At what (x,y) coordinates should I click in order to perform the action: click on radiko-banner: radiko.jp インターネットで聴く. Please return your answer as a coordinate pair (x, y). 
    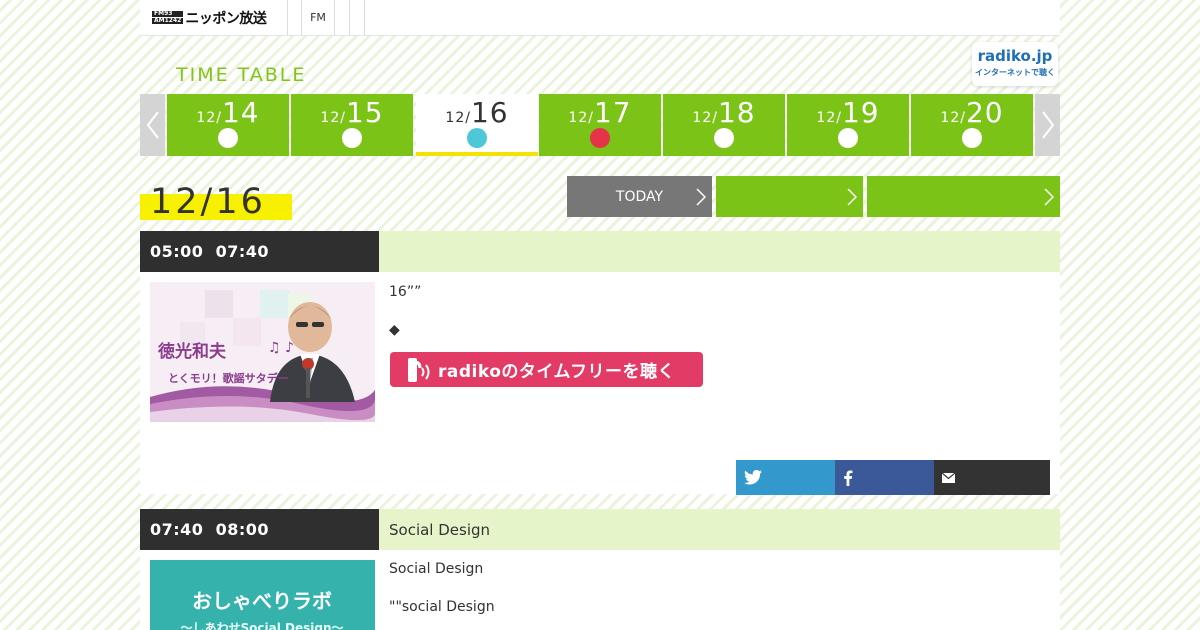
    Looking at the image, I should click on (1015, 64).